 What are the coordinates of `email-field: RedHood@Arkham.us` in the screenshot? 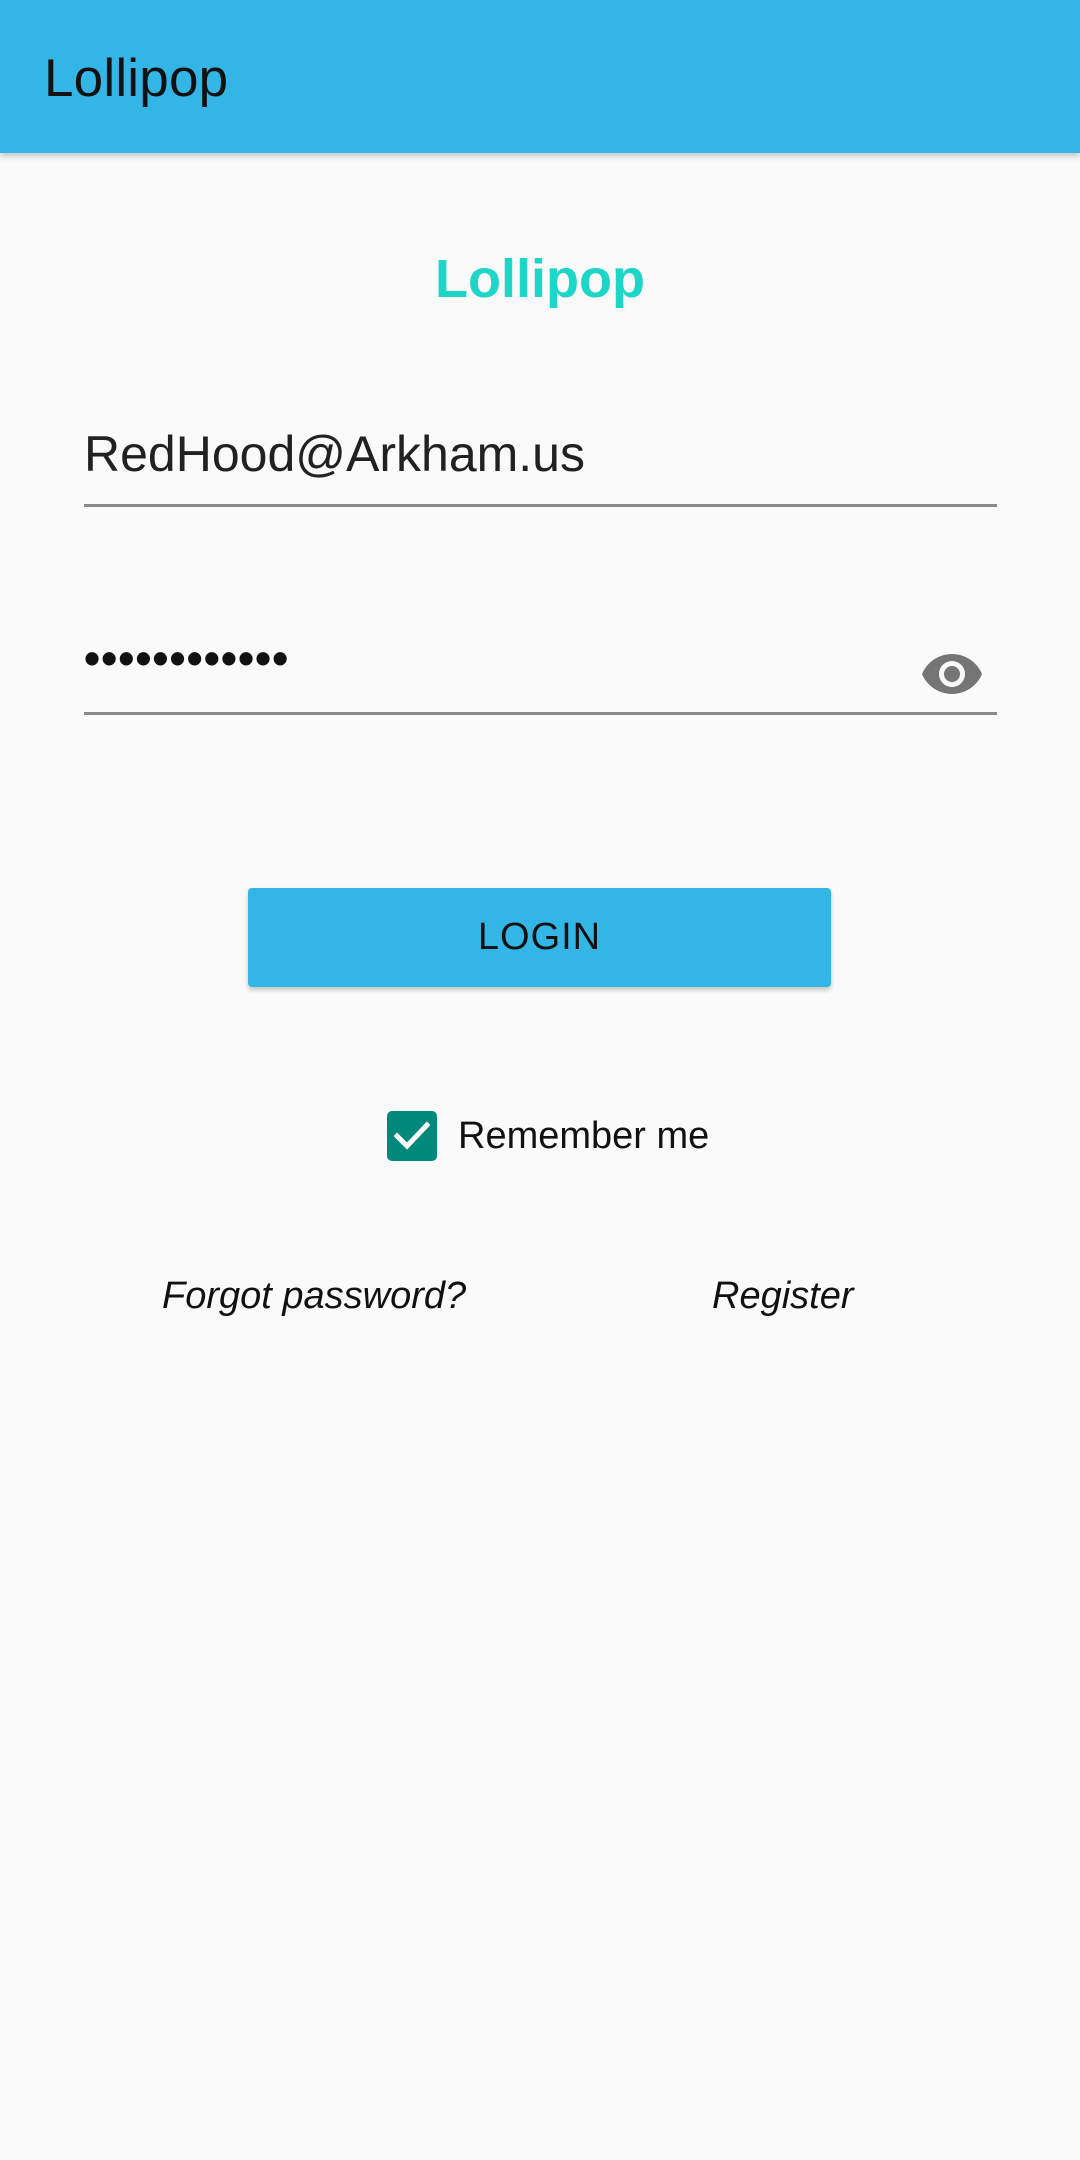 It's located at (540, 463).